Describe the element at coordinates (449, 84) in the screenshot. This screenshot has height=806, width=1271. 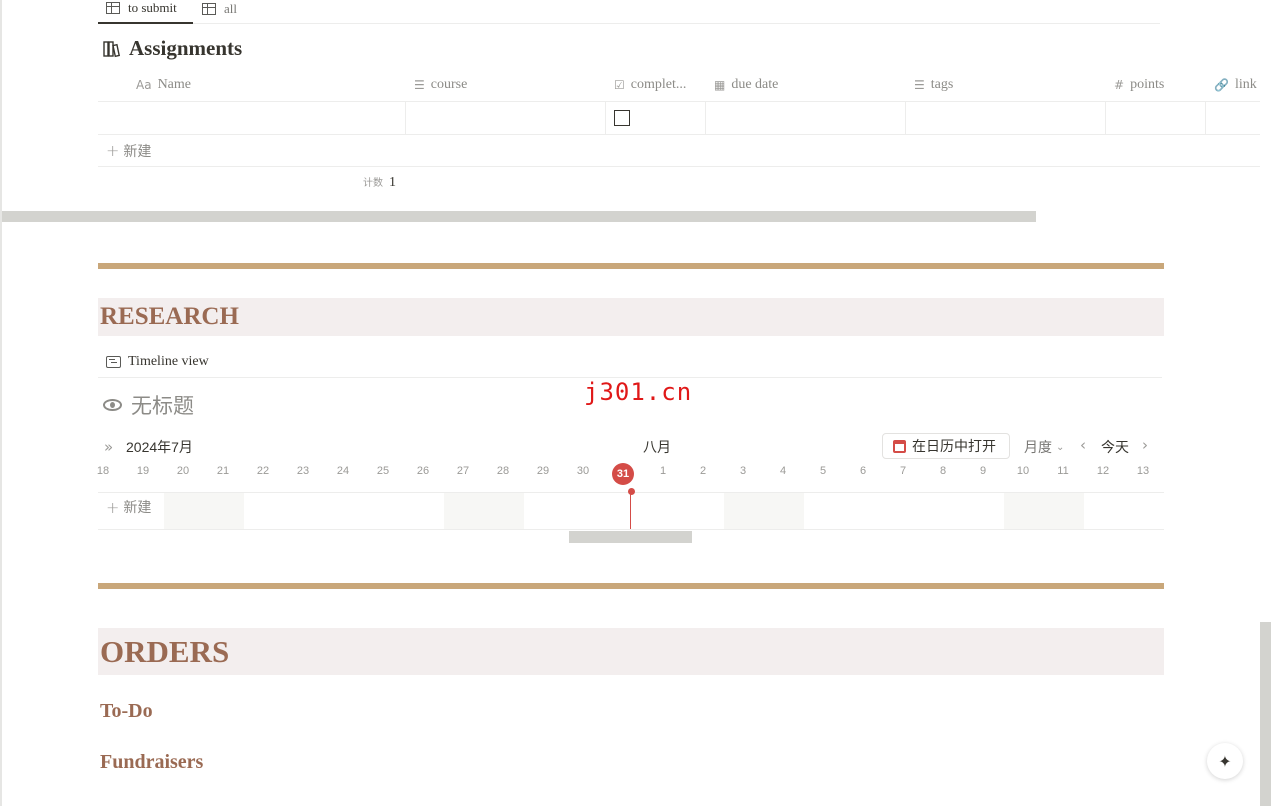
I see `column-label: course` at that location.